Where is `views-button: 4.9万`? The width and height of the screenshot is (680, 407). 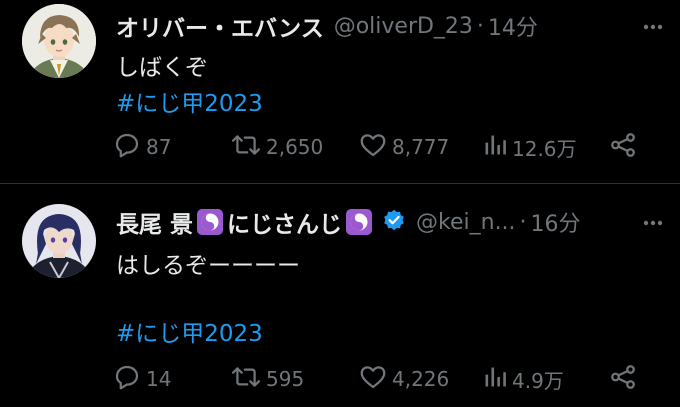 views-button: 4.9万 is located at coordinates (523, 379).